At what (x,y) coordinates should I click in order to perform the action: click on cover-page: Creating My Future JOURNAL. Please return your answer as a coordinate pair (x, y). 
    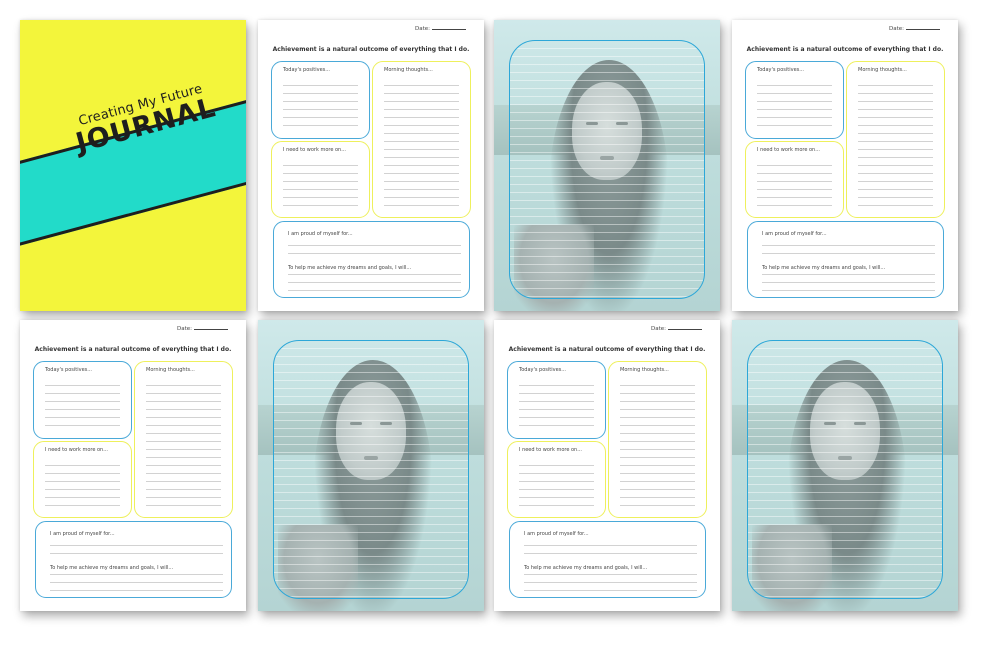
    Looking at the image, I should click on (133, 165).